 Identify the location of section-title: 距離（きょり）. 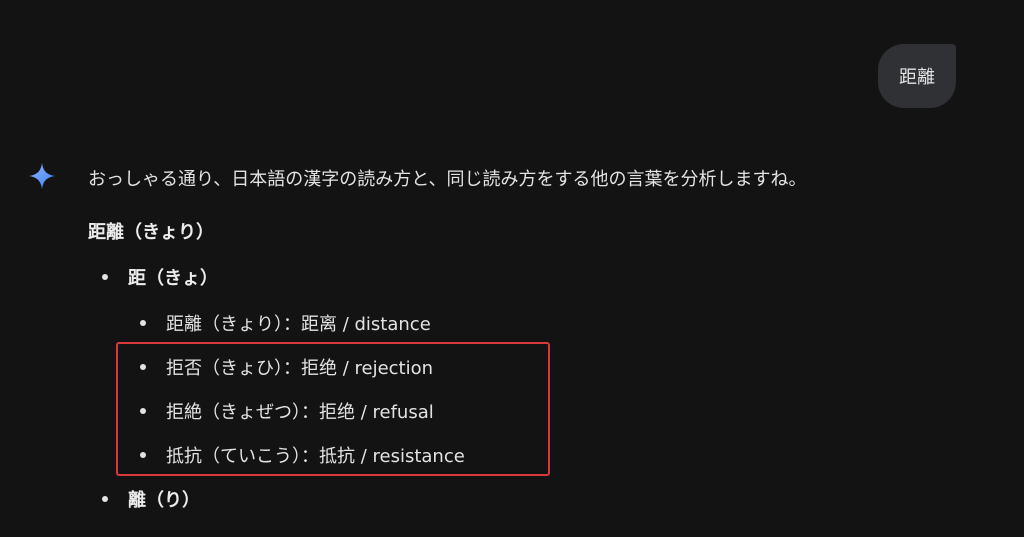
(151, 232).